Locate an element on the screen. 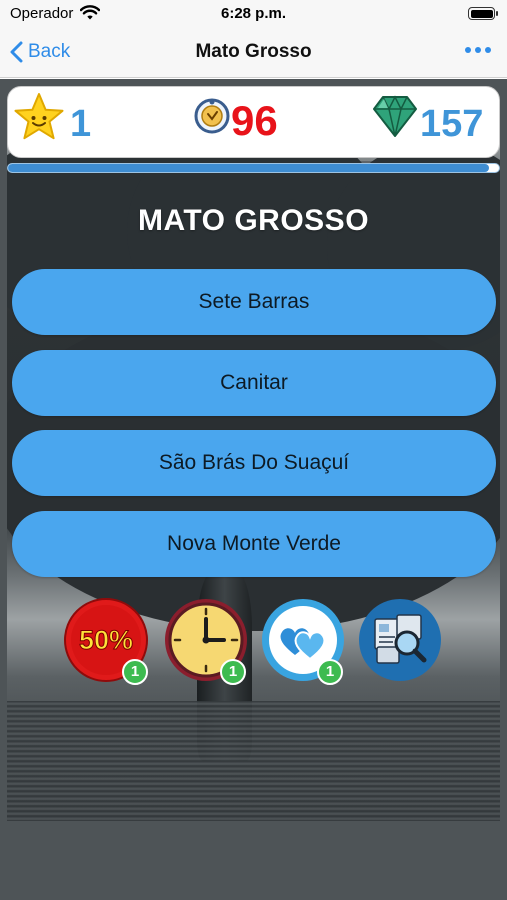 The height and width of the screenshot is (900, 507). progress-bar is located at coordinates (253, 168).